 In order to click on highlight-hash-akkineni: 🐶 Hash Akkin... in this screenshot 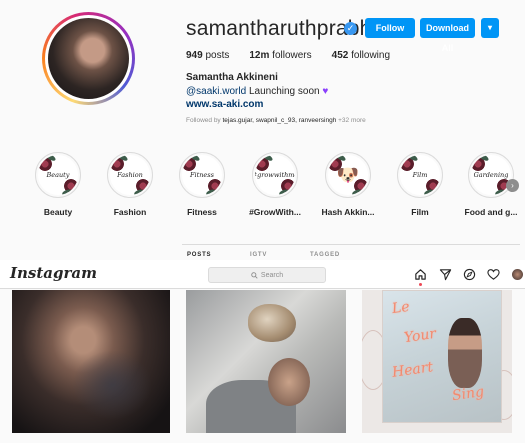, I will do `click(348, 184)`.